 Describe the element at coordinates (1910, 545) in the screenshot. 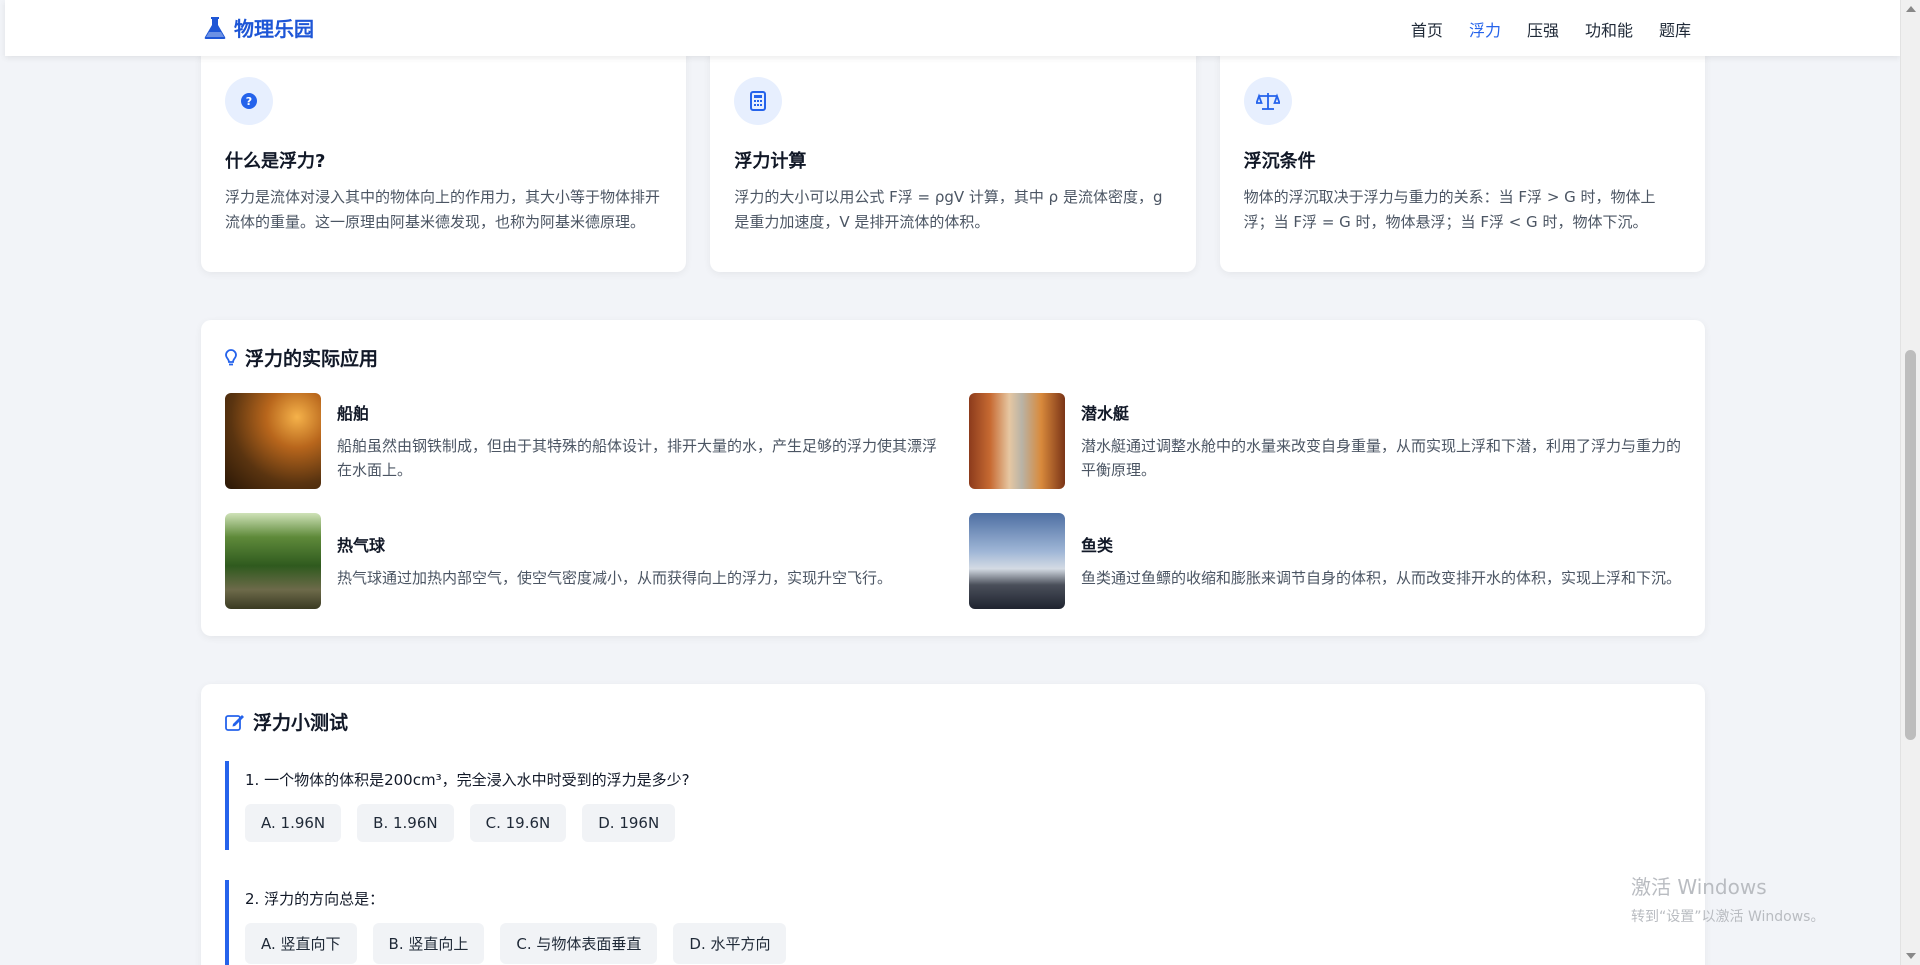

I see `scrollbar-thumb` at that location.